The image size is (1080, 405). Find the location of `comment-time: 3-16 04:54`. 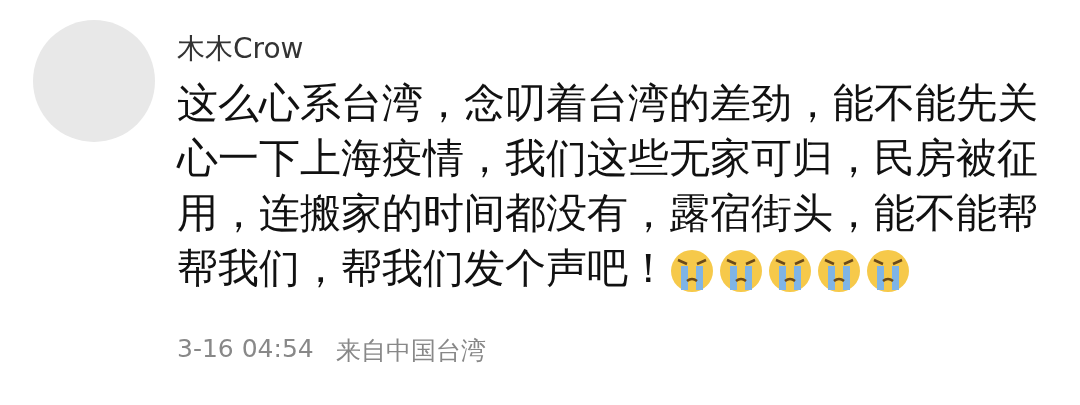

comment-time: 3-16 04:54 is located at coordinates (245, 349).